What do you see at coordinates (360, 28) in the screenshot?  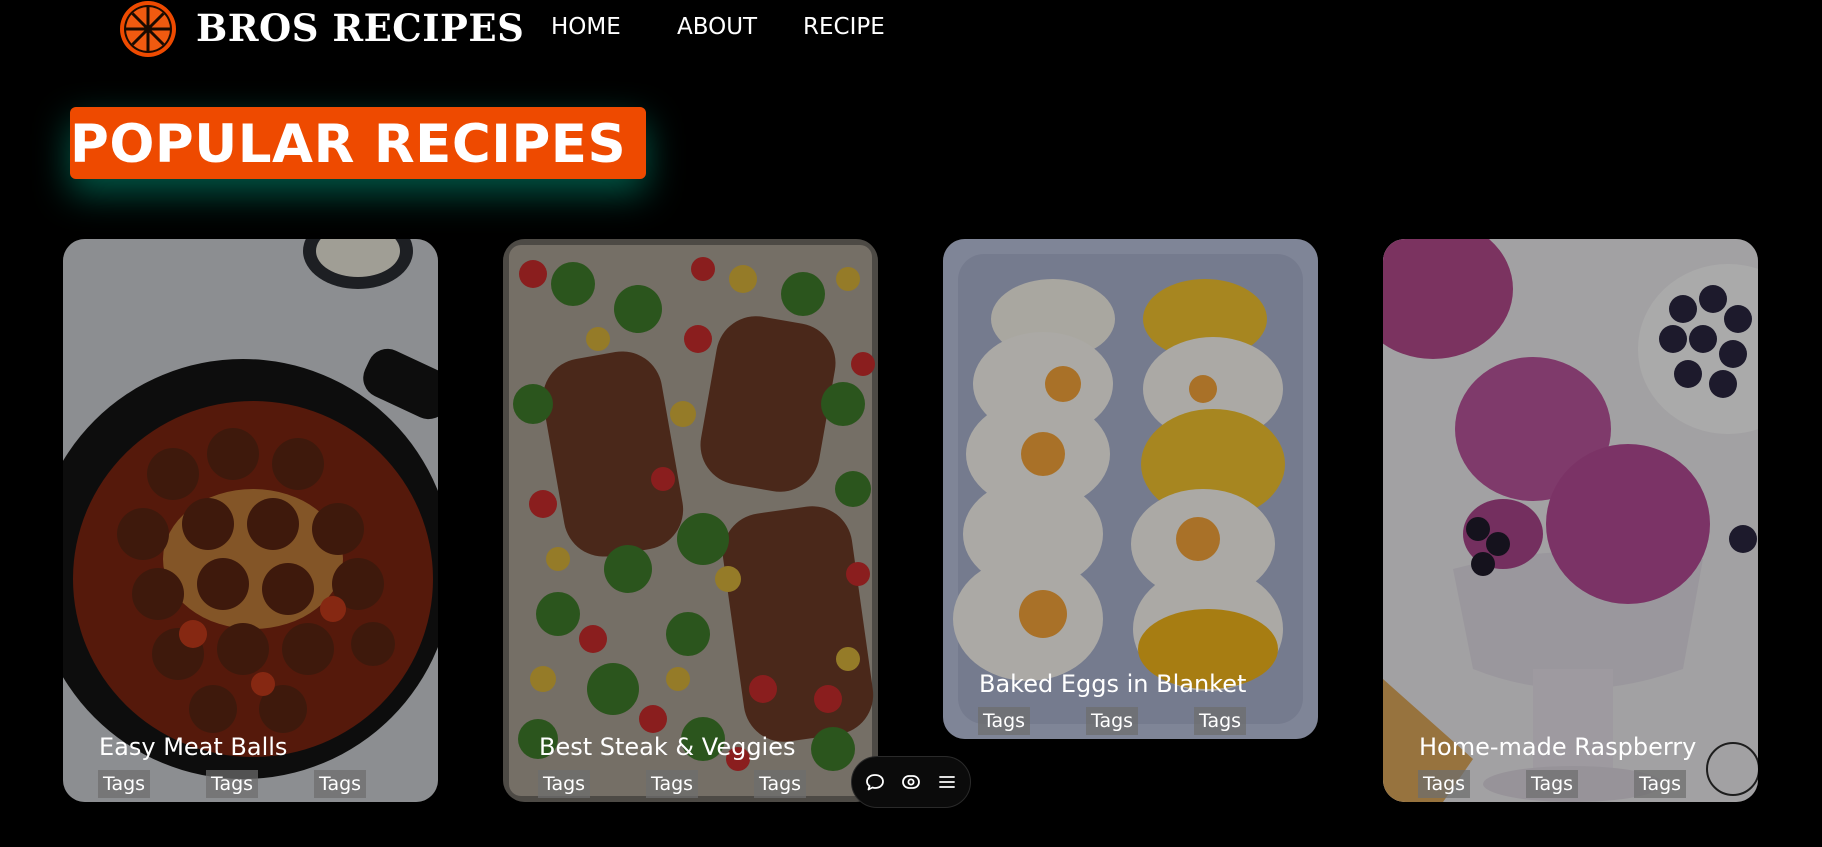 I see `brand-name: BROS RECIPES` at bounding box center [360, 28].